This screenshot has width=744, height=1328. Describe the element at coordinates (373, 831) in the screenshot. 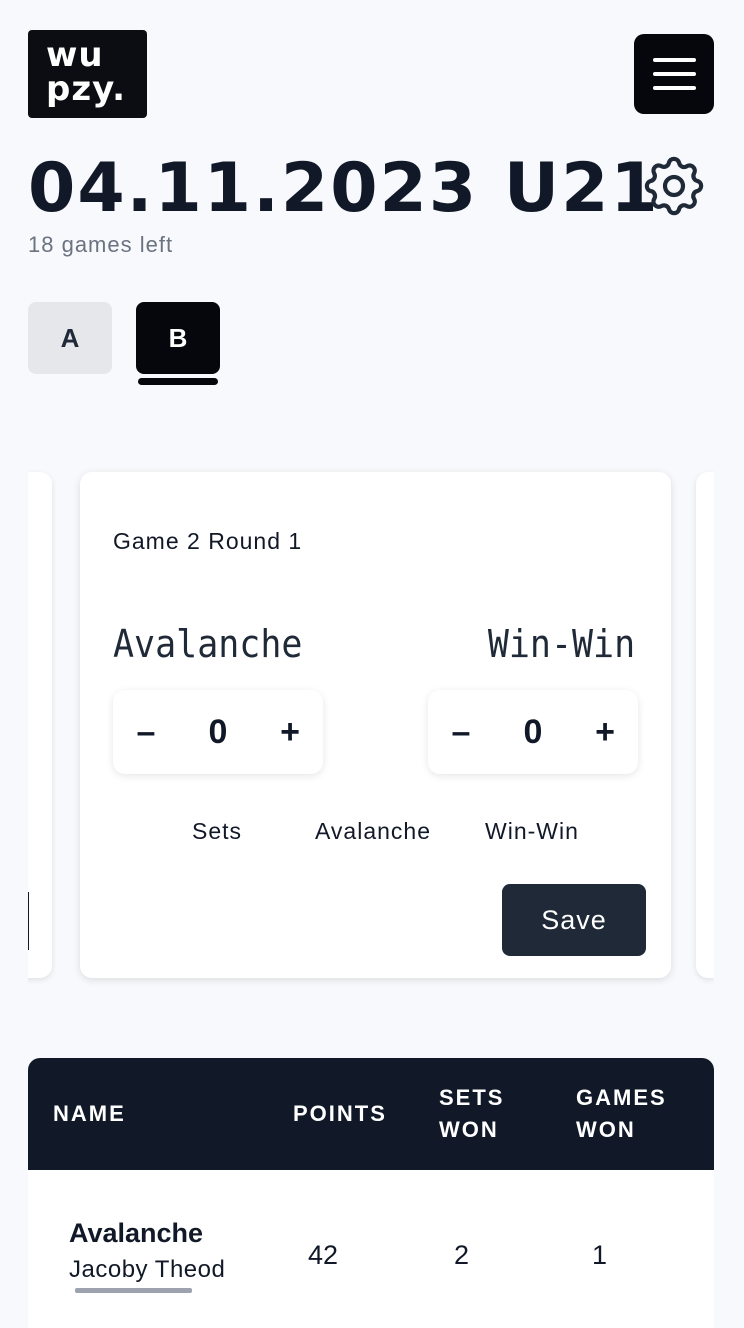

I see `team-left-label: Avalanche` at that location.